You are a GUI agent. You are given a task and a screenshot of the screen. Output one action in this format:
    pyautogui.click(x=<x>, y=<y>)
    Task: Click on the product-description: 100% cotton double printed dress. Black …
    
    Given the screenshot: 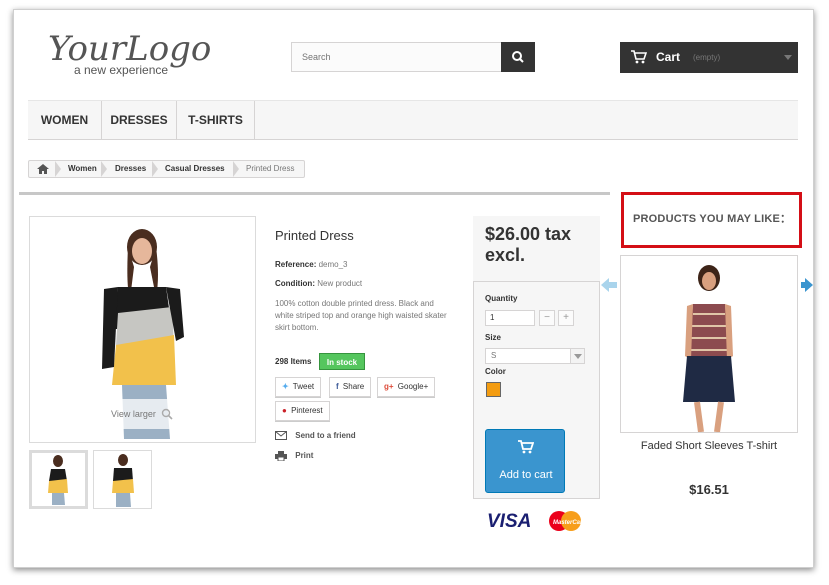 What is the action you would take?
    pyautogui.click(x=361, y=315)
    